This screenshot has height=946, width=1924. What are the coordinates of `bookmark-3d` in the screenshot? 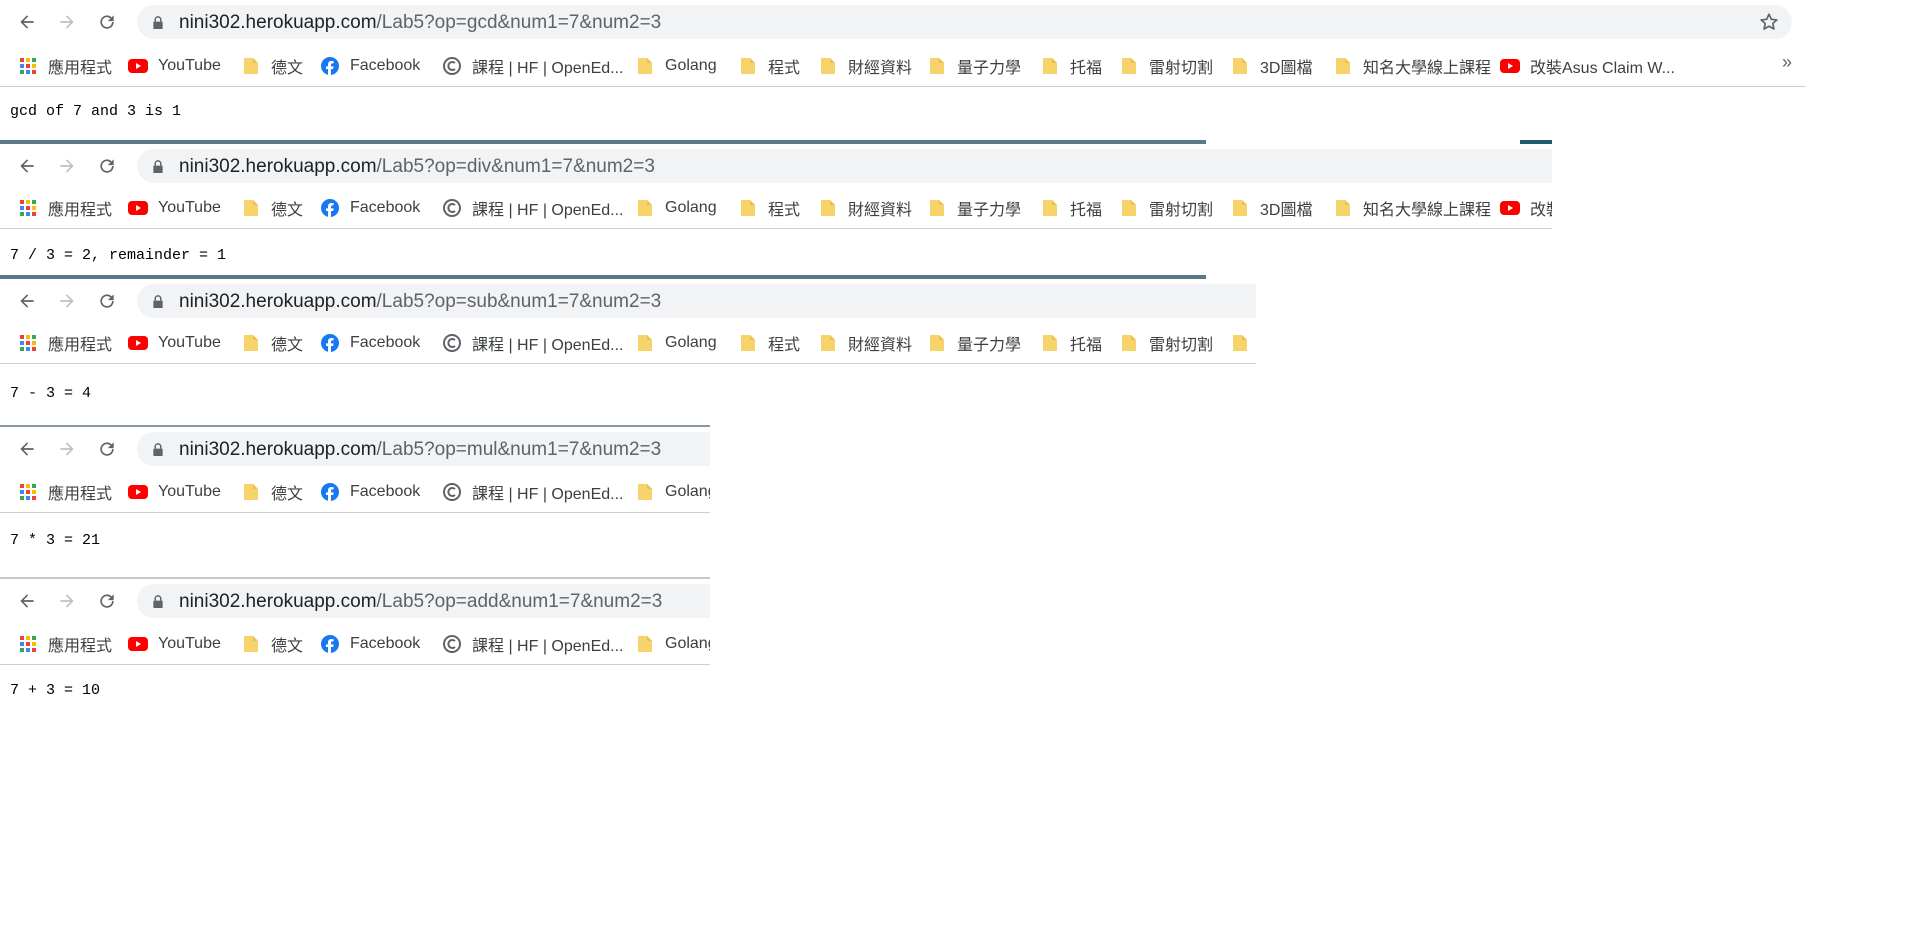 It's located at (1243, 343).